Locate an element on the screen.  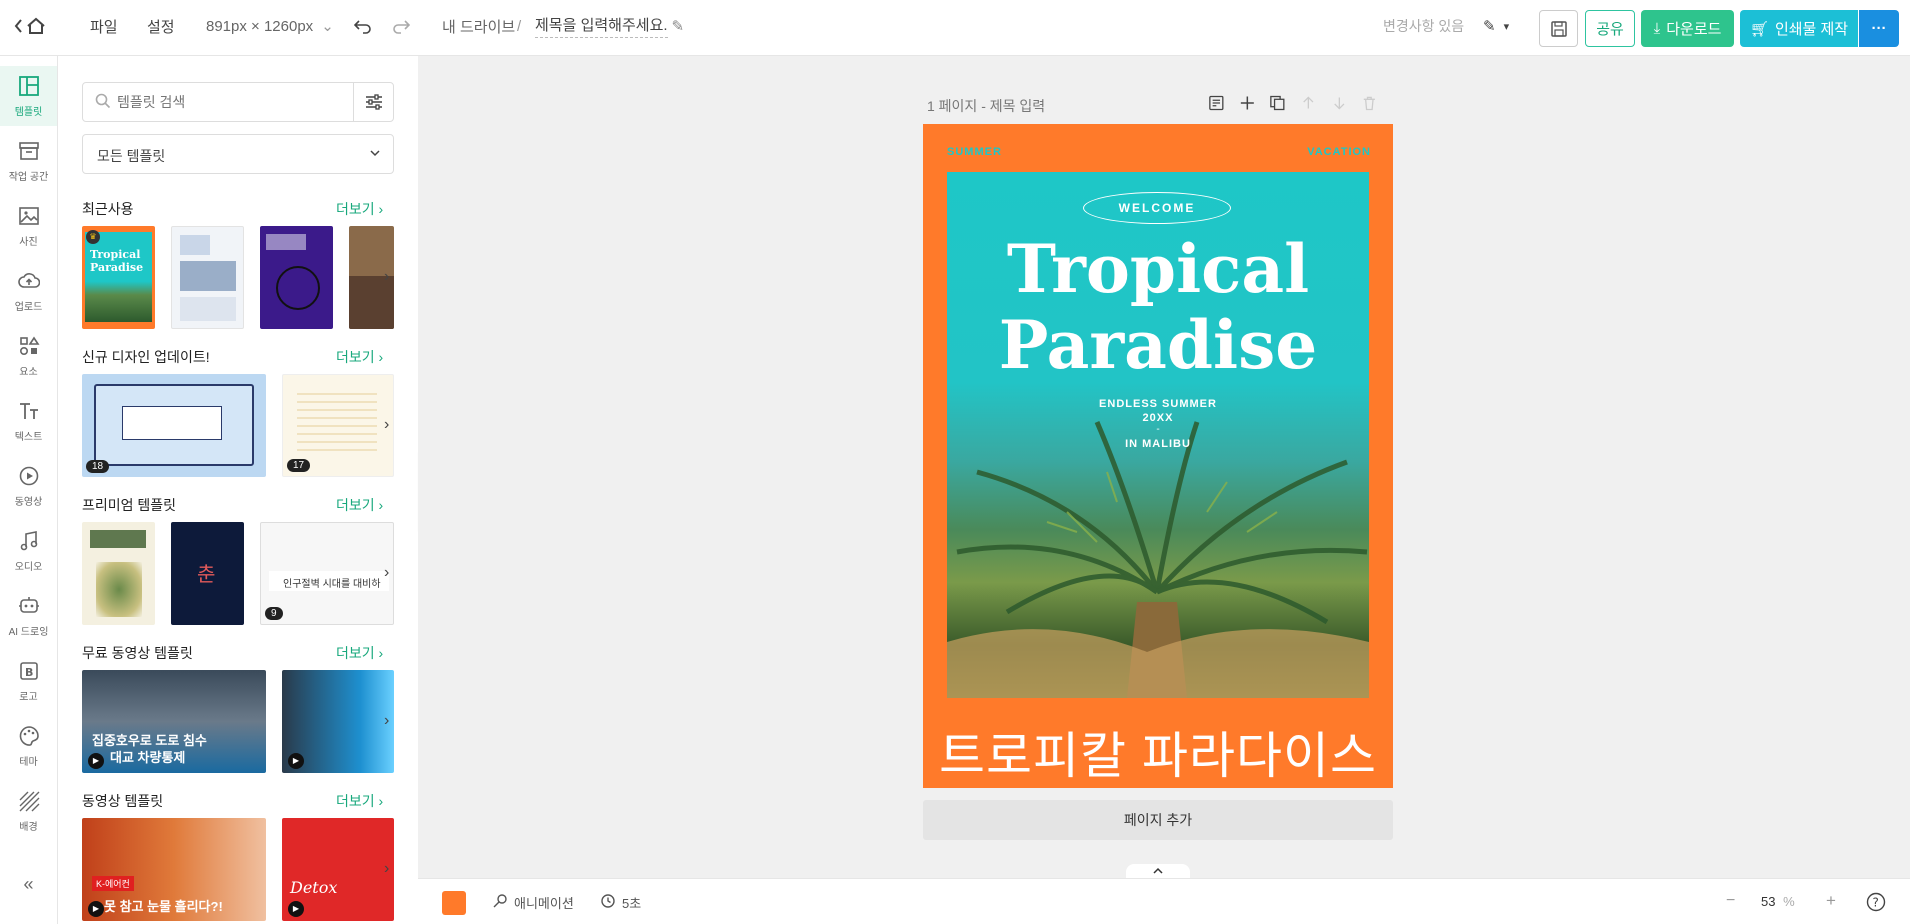
zoom-out-button: − is located at coordinates (1730, 901).